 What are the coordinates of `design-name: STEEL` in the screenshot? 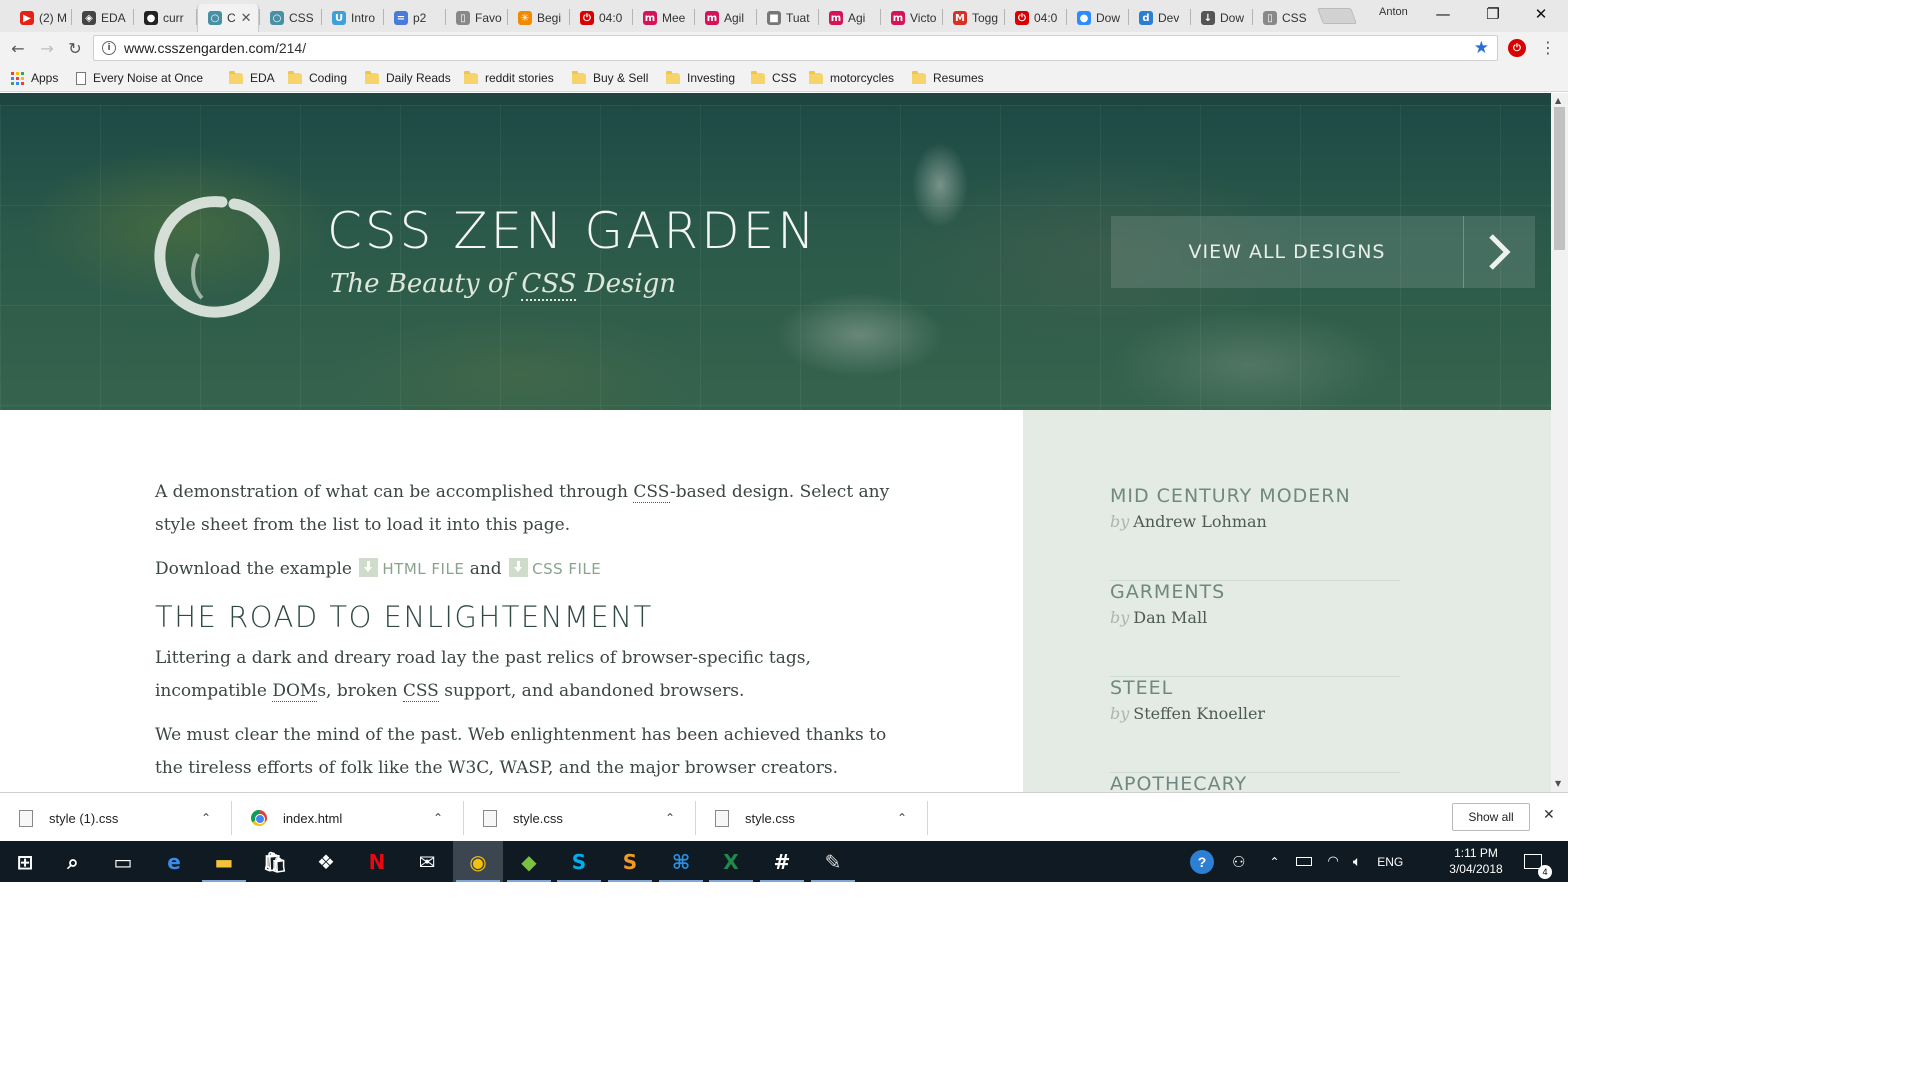 It's located at (1141, 688).